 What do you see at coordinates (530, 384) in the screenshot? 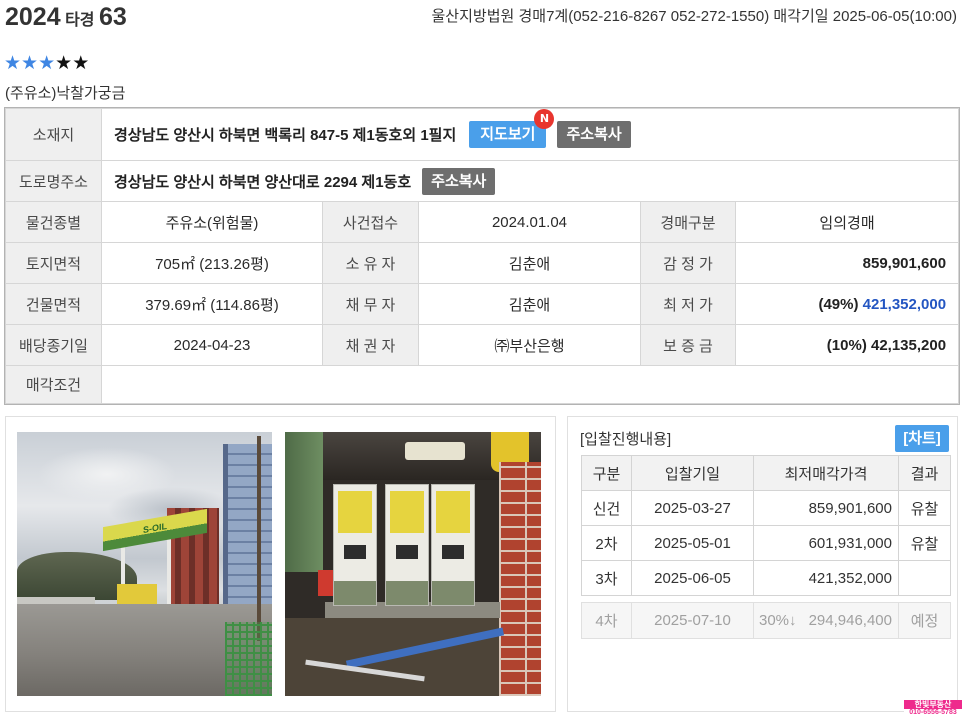
I see `sale-conditions-value` at bounding box center [530, 384].